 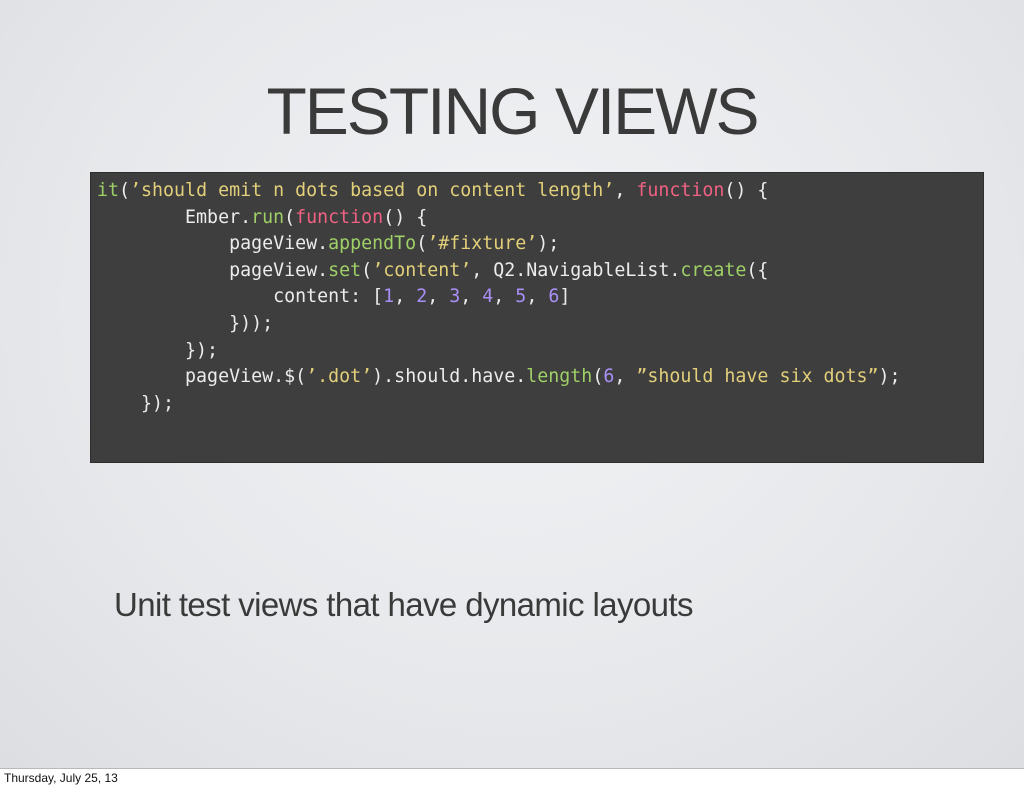 I want to click on code-token-fn: set, so click(x=345, y=270).